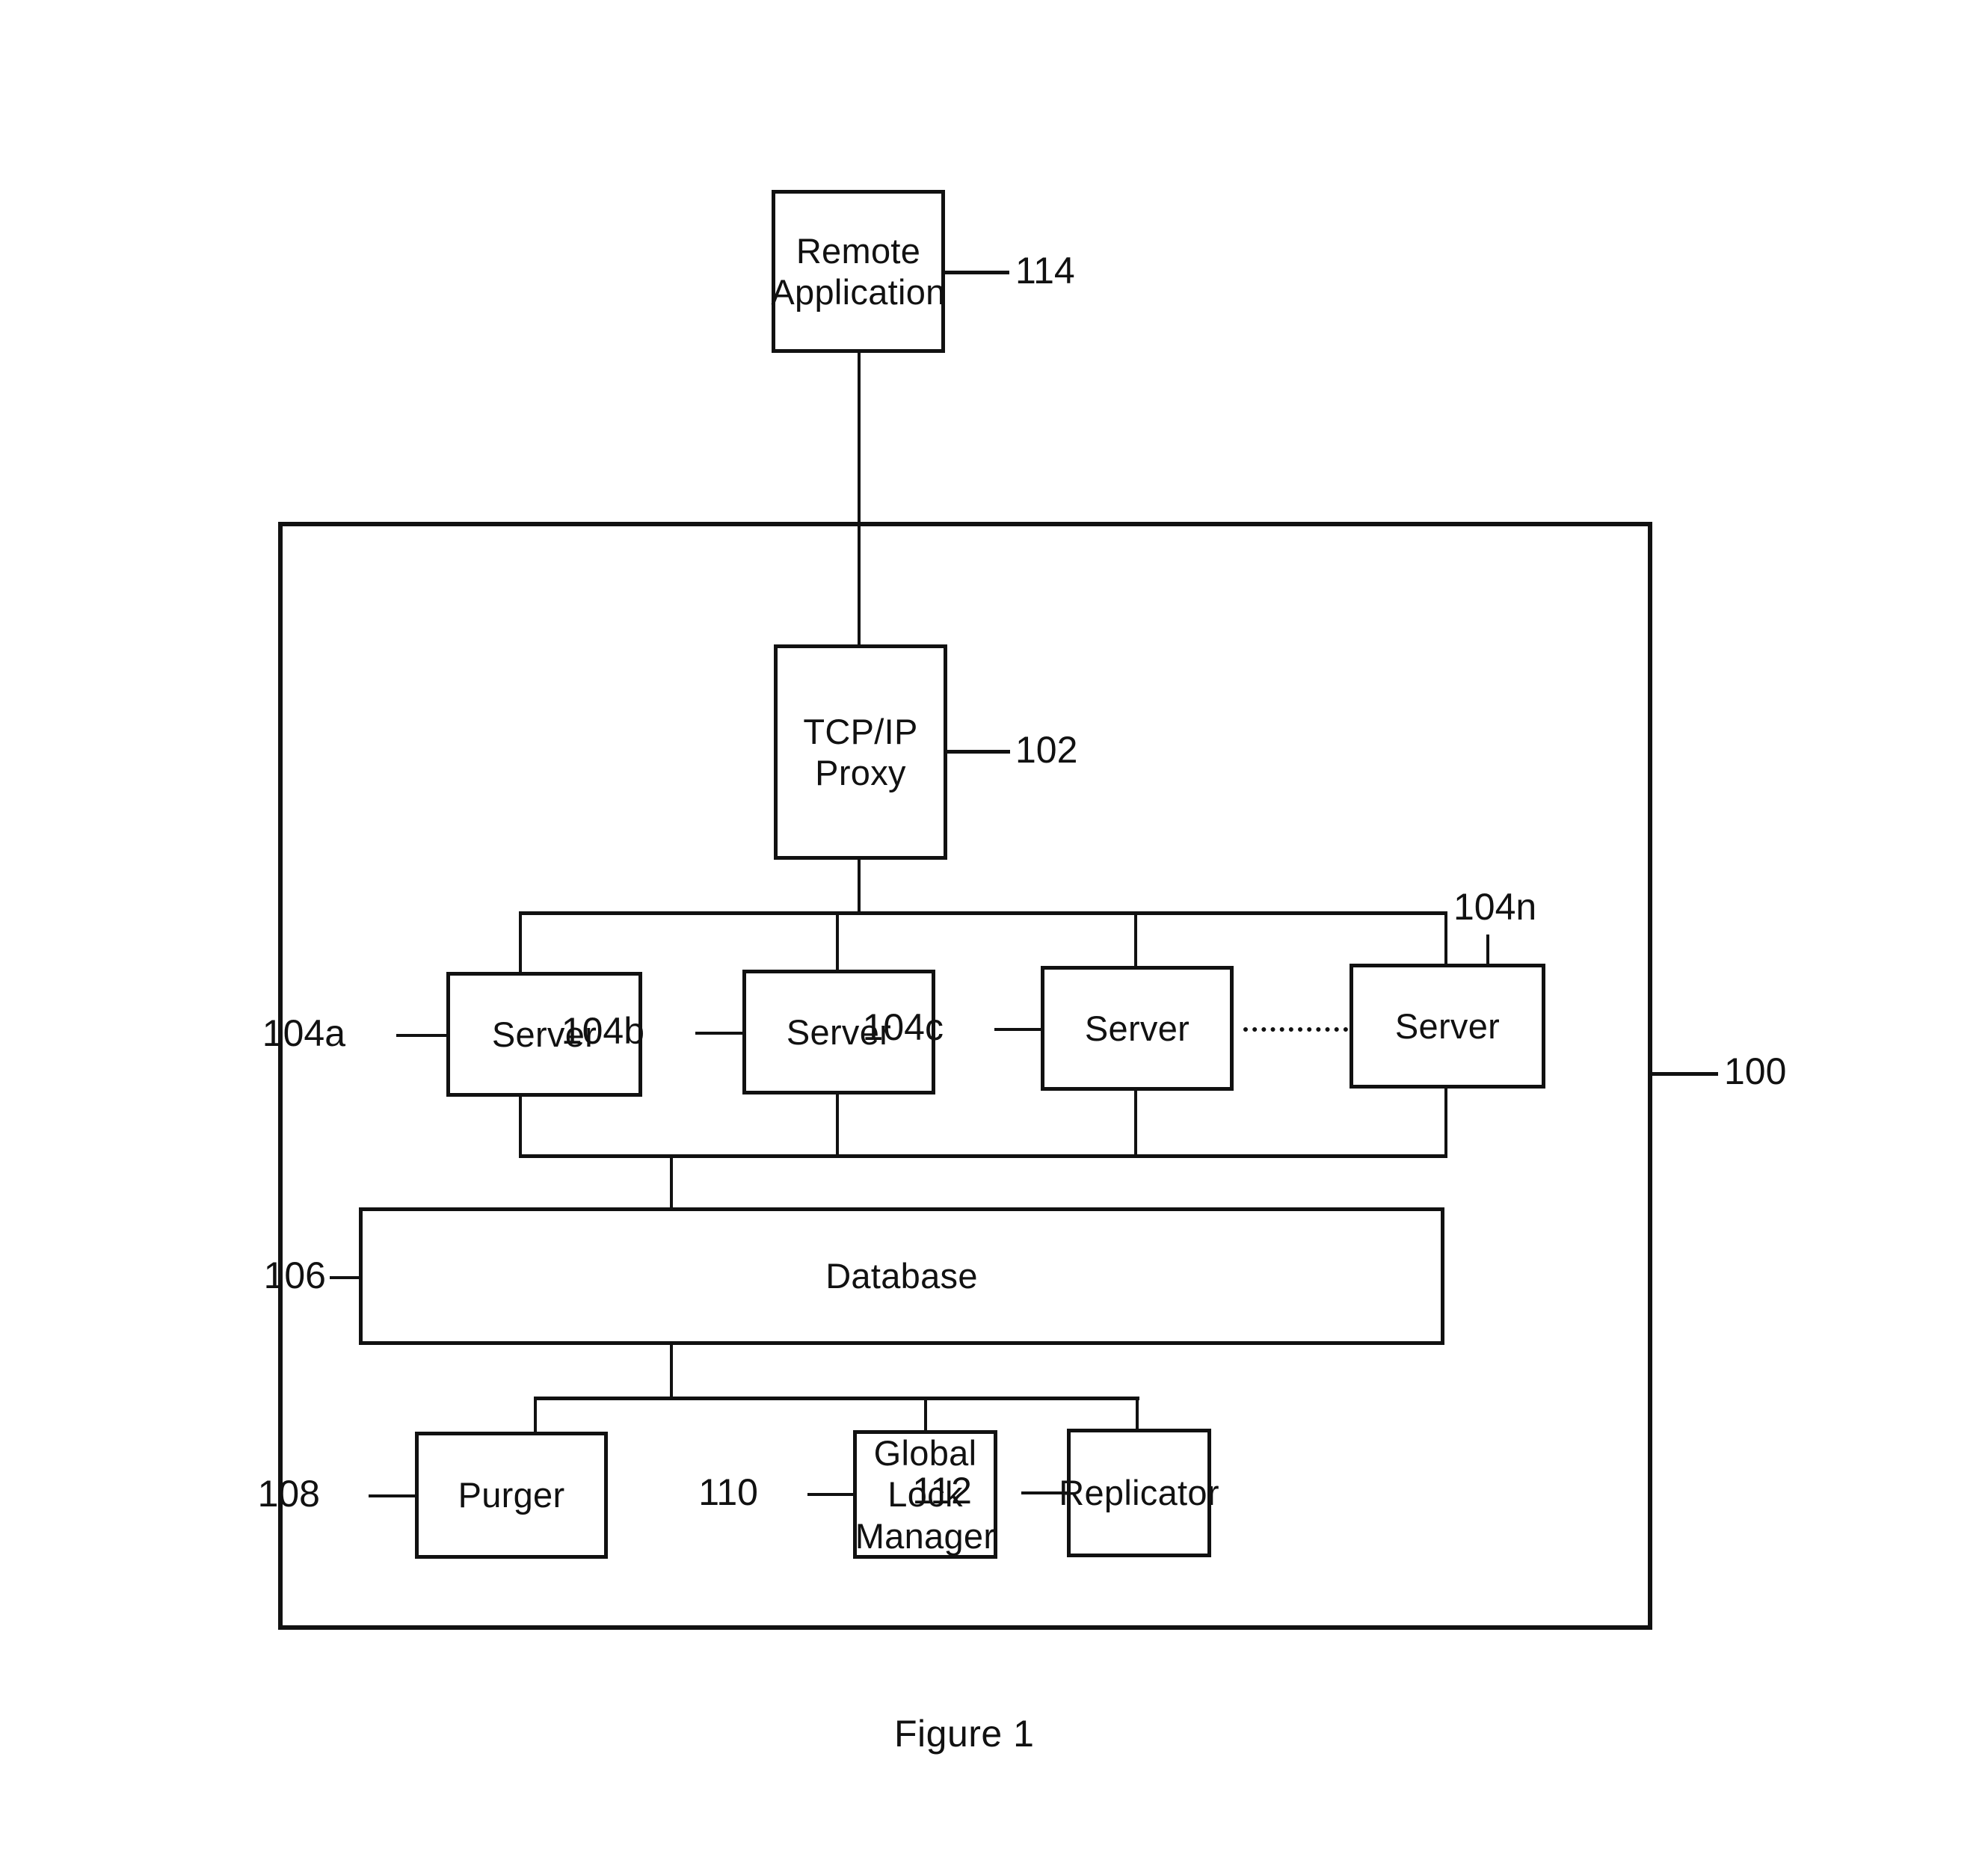 The image size is (1988, 1872). I want to click on ref-108: 108, so click(289, 1494).